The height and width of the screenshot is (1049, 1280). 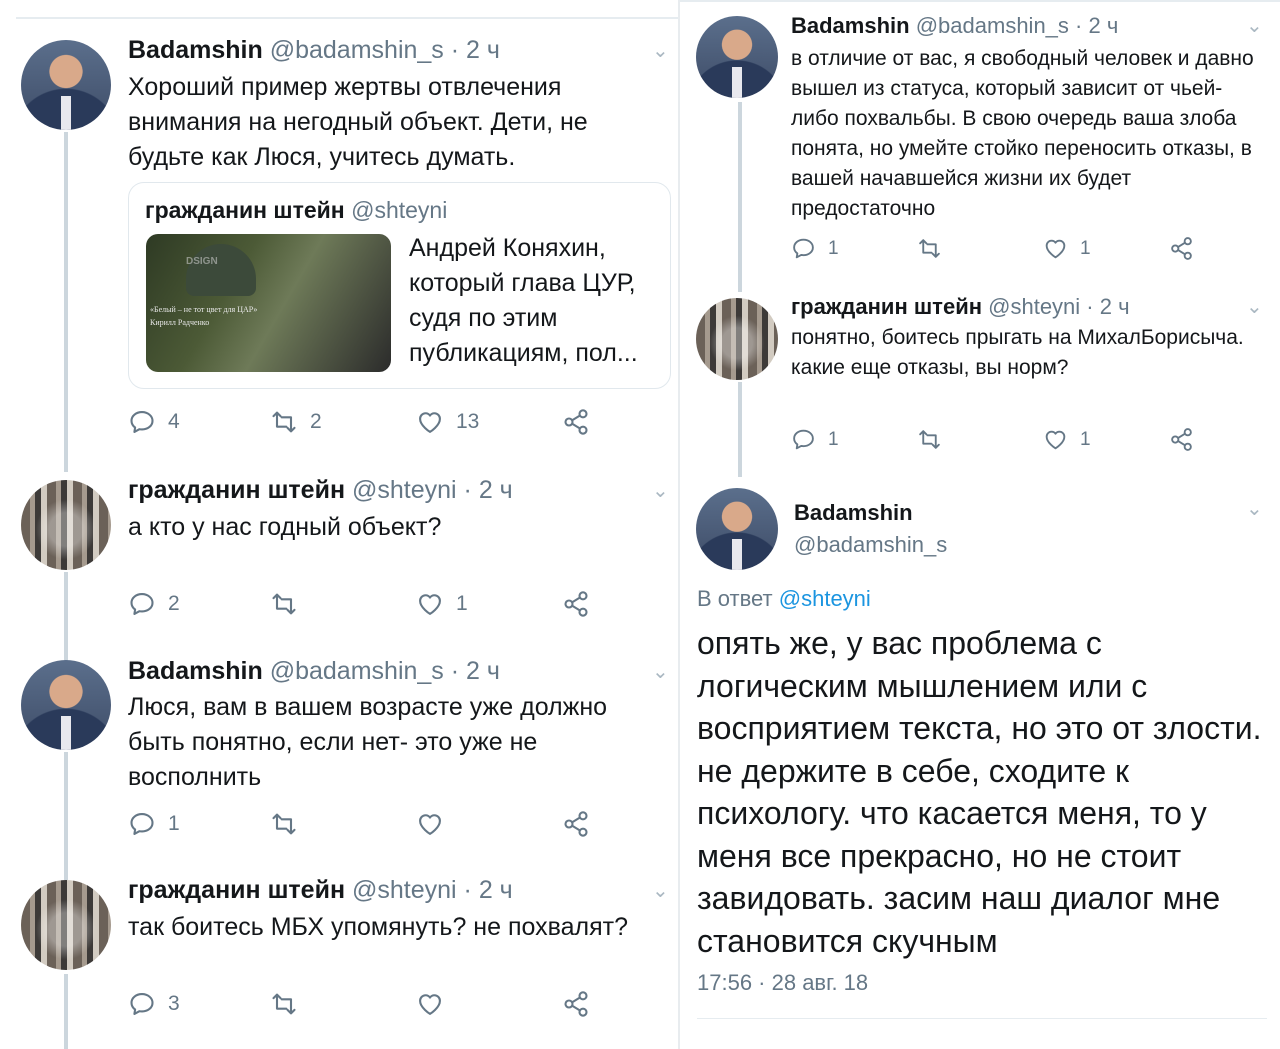 I want to click on thumb-watermark: DSIGN, so click(x=202, y=261).